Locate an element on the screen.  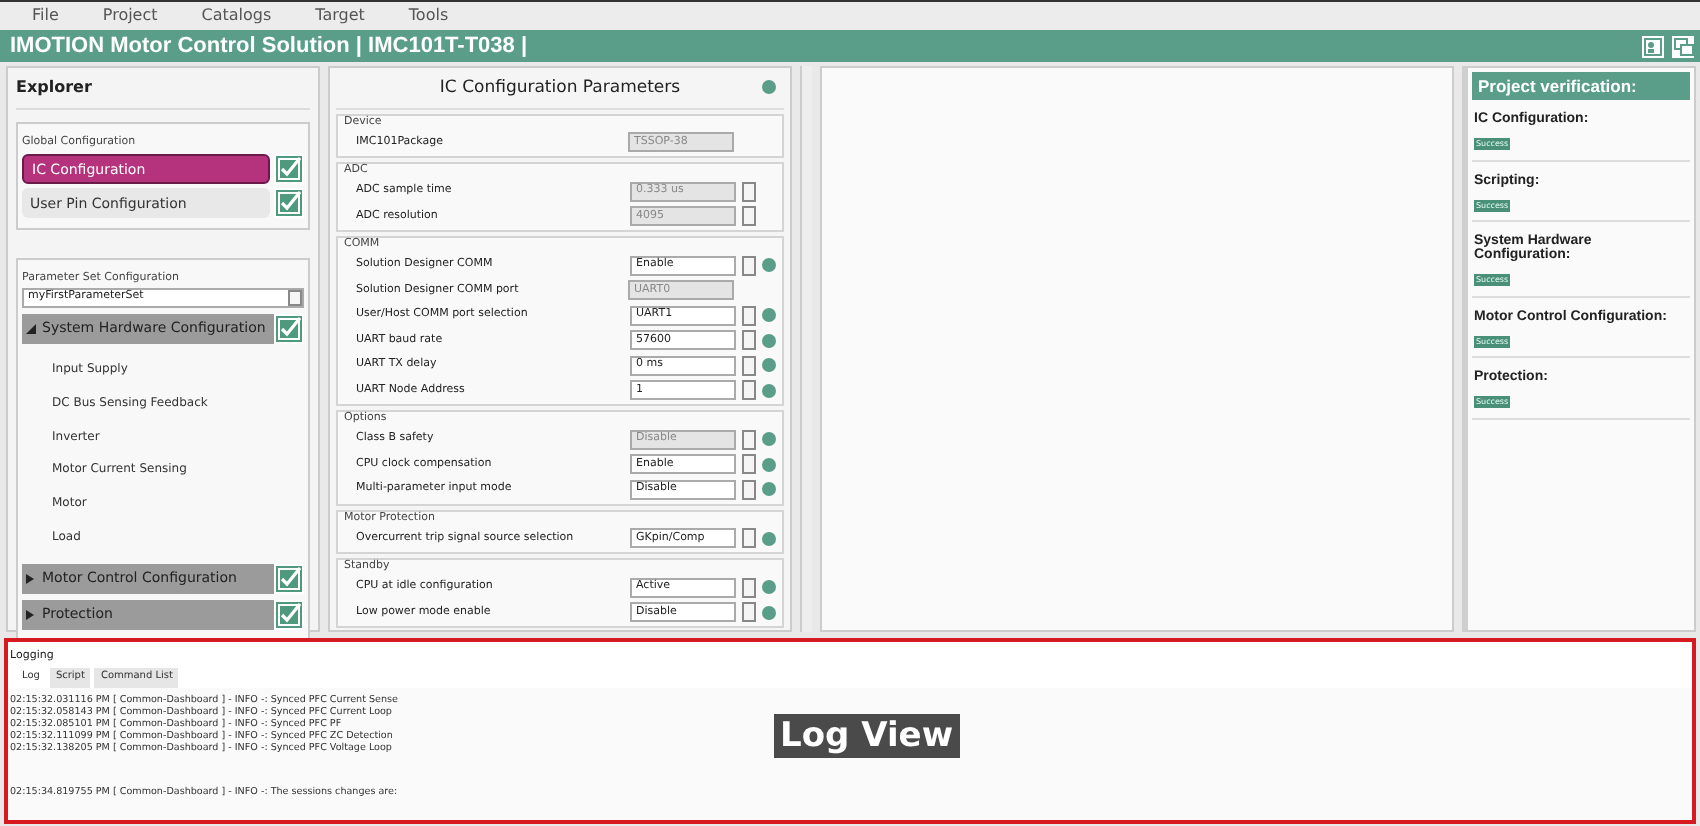
menu-item: Catalogs is located at coordinates (236, 16).